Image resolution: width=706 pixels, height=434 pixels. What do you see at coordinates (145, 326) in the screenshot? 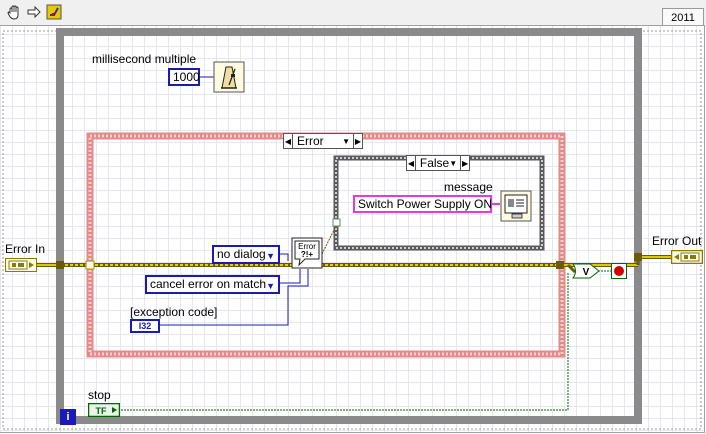
I see `exception-code-terminal: I32` at bounding box center [145, 326].